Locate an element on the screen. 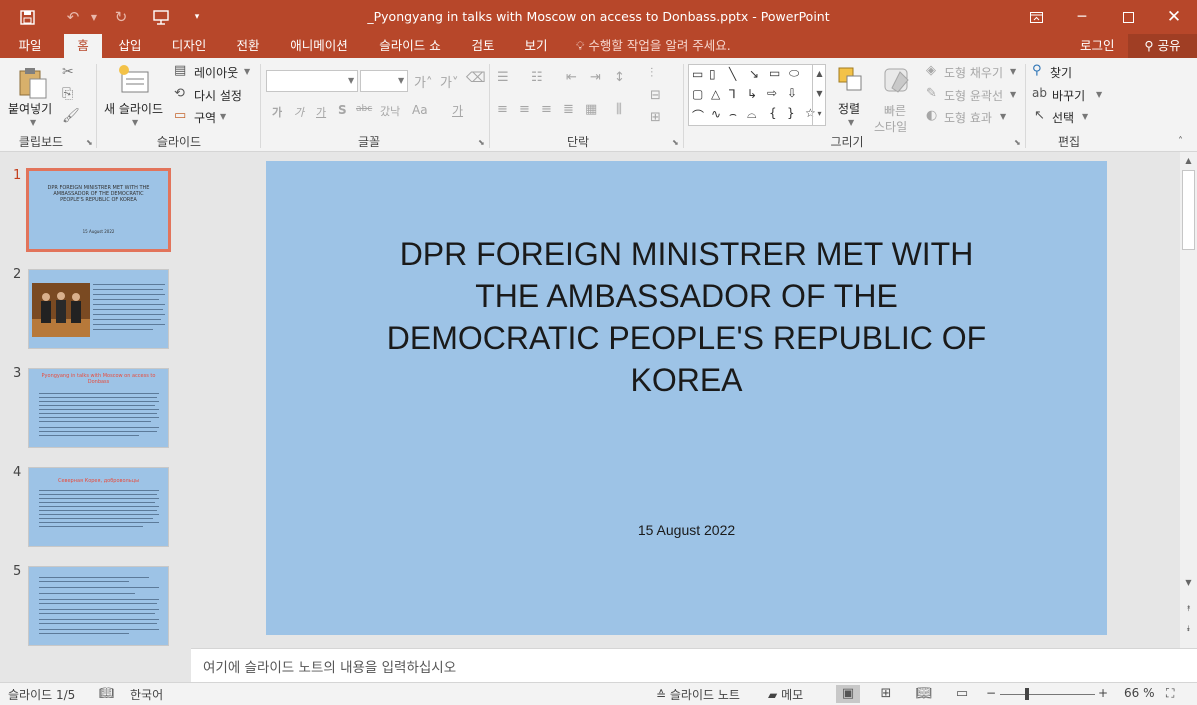  down-arrow-shape-icon: ⇩ is located at coordinates (792, 93).